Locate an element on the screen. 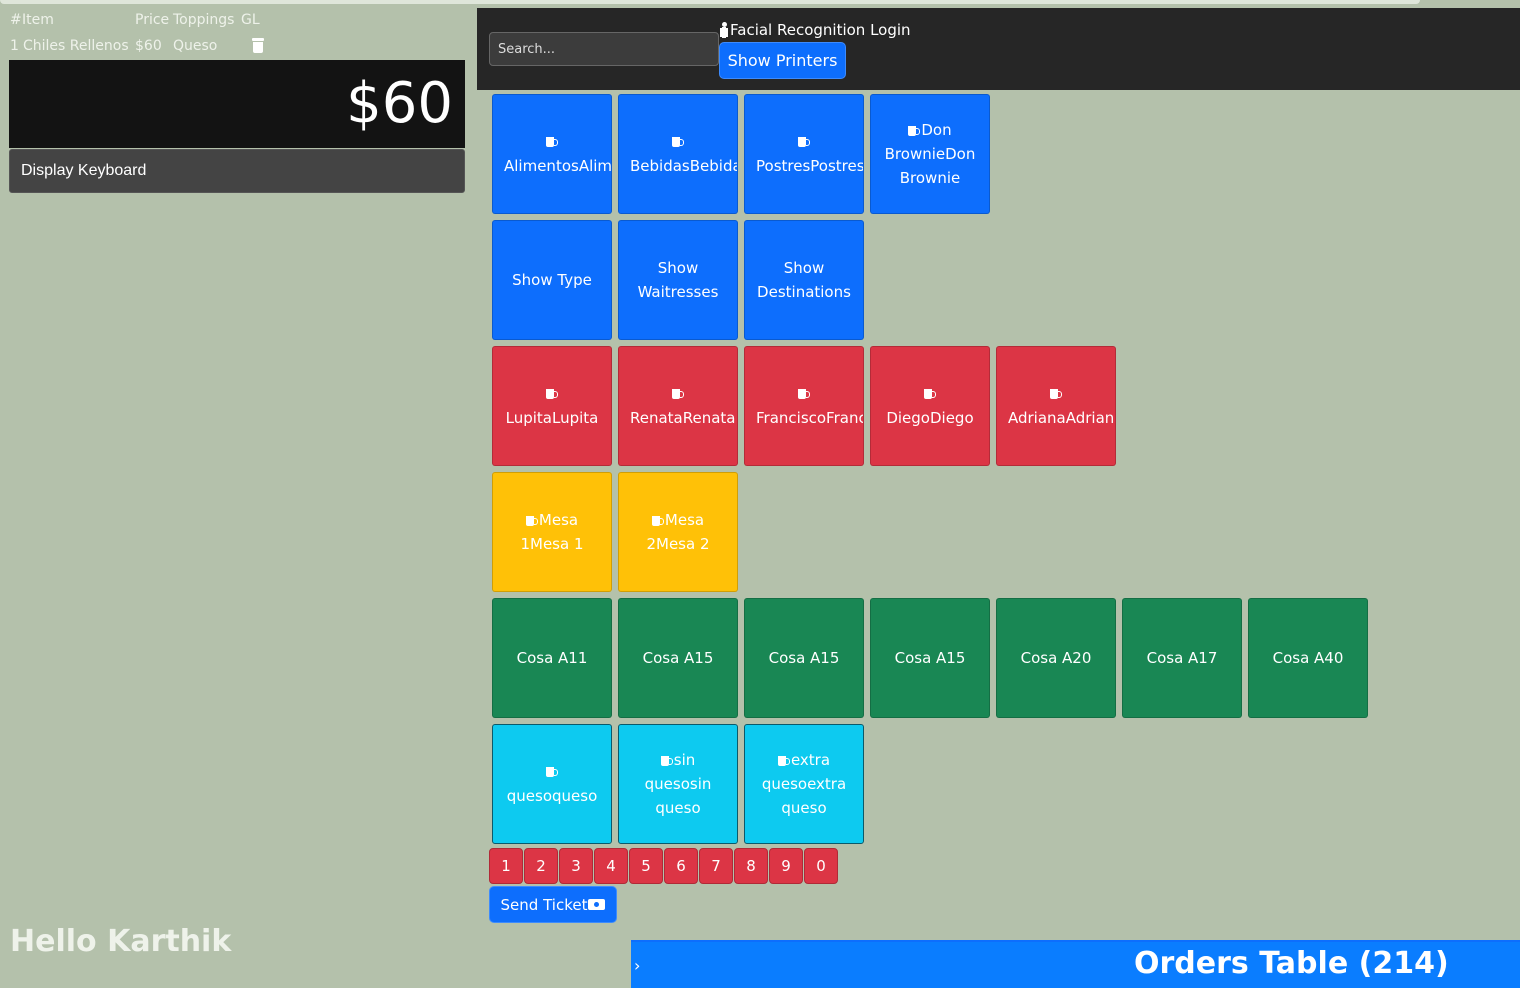 The image size is (1520, 988). waitress-tile-lupita: LupitaLupita is located at coordinates (552, 406).